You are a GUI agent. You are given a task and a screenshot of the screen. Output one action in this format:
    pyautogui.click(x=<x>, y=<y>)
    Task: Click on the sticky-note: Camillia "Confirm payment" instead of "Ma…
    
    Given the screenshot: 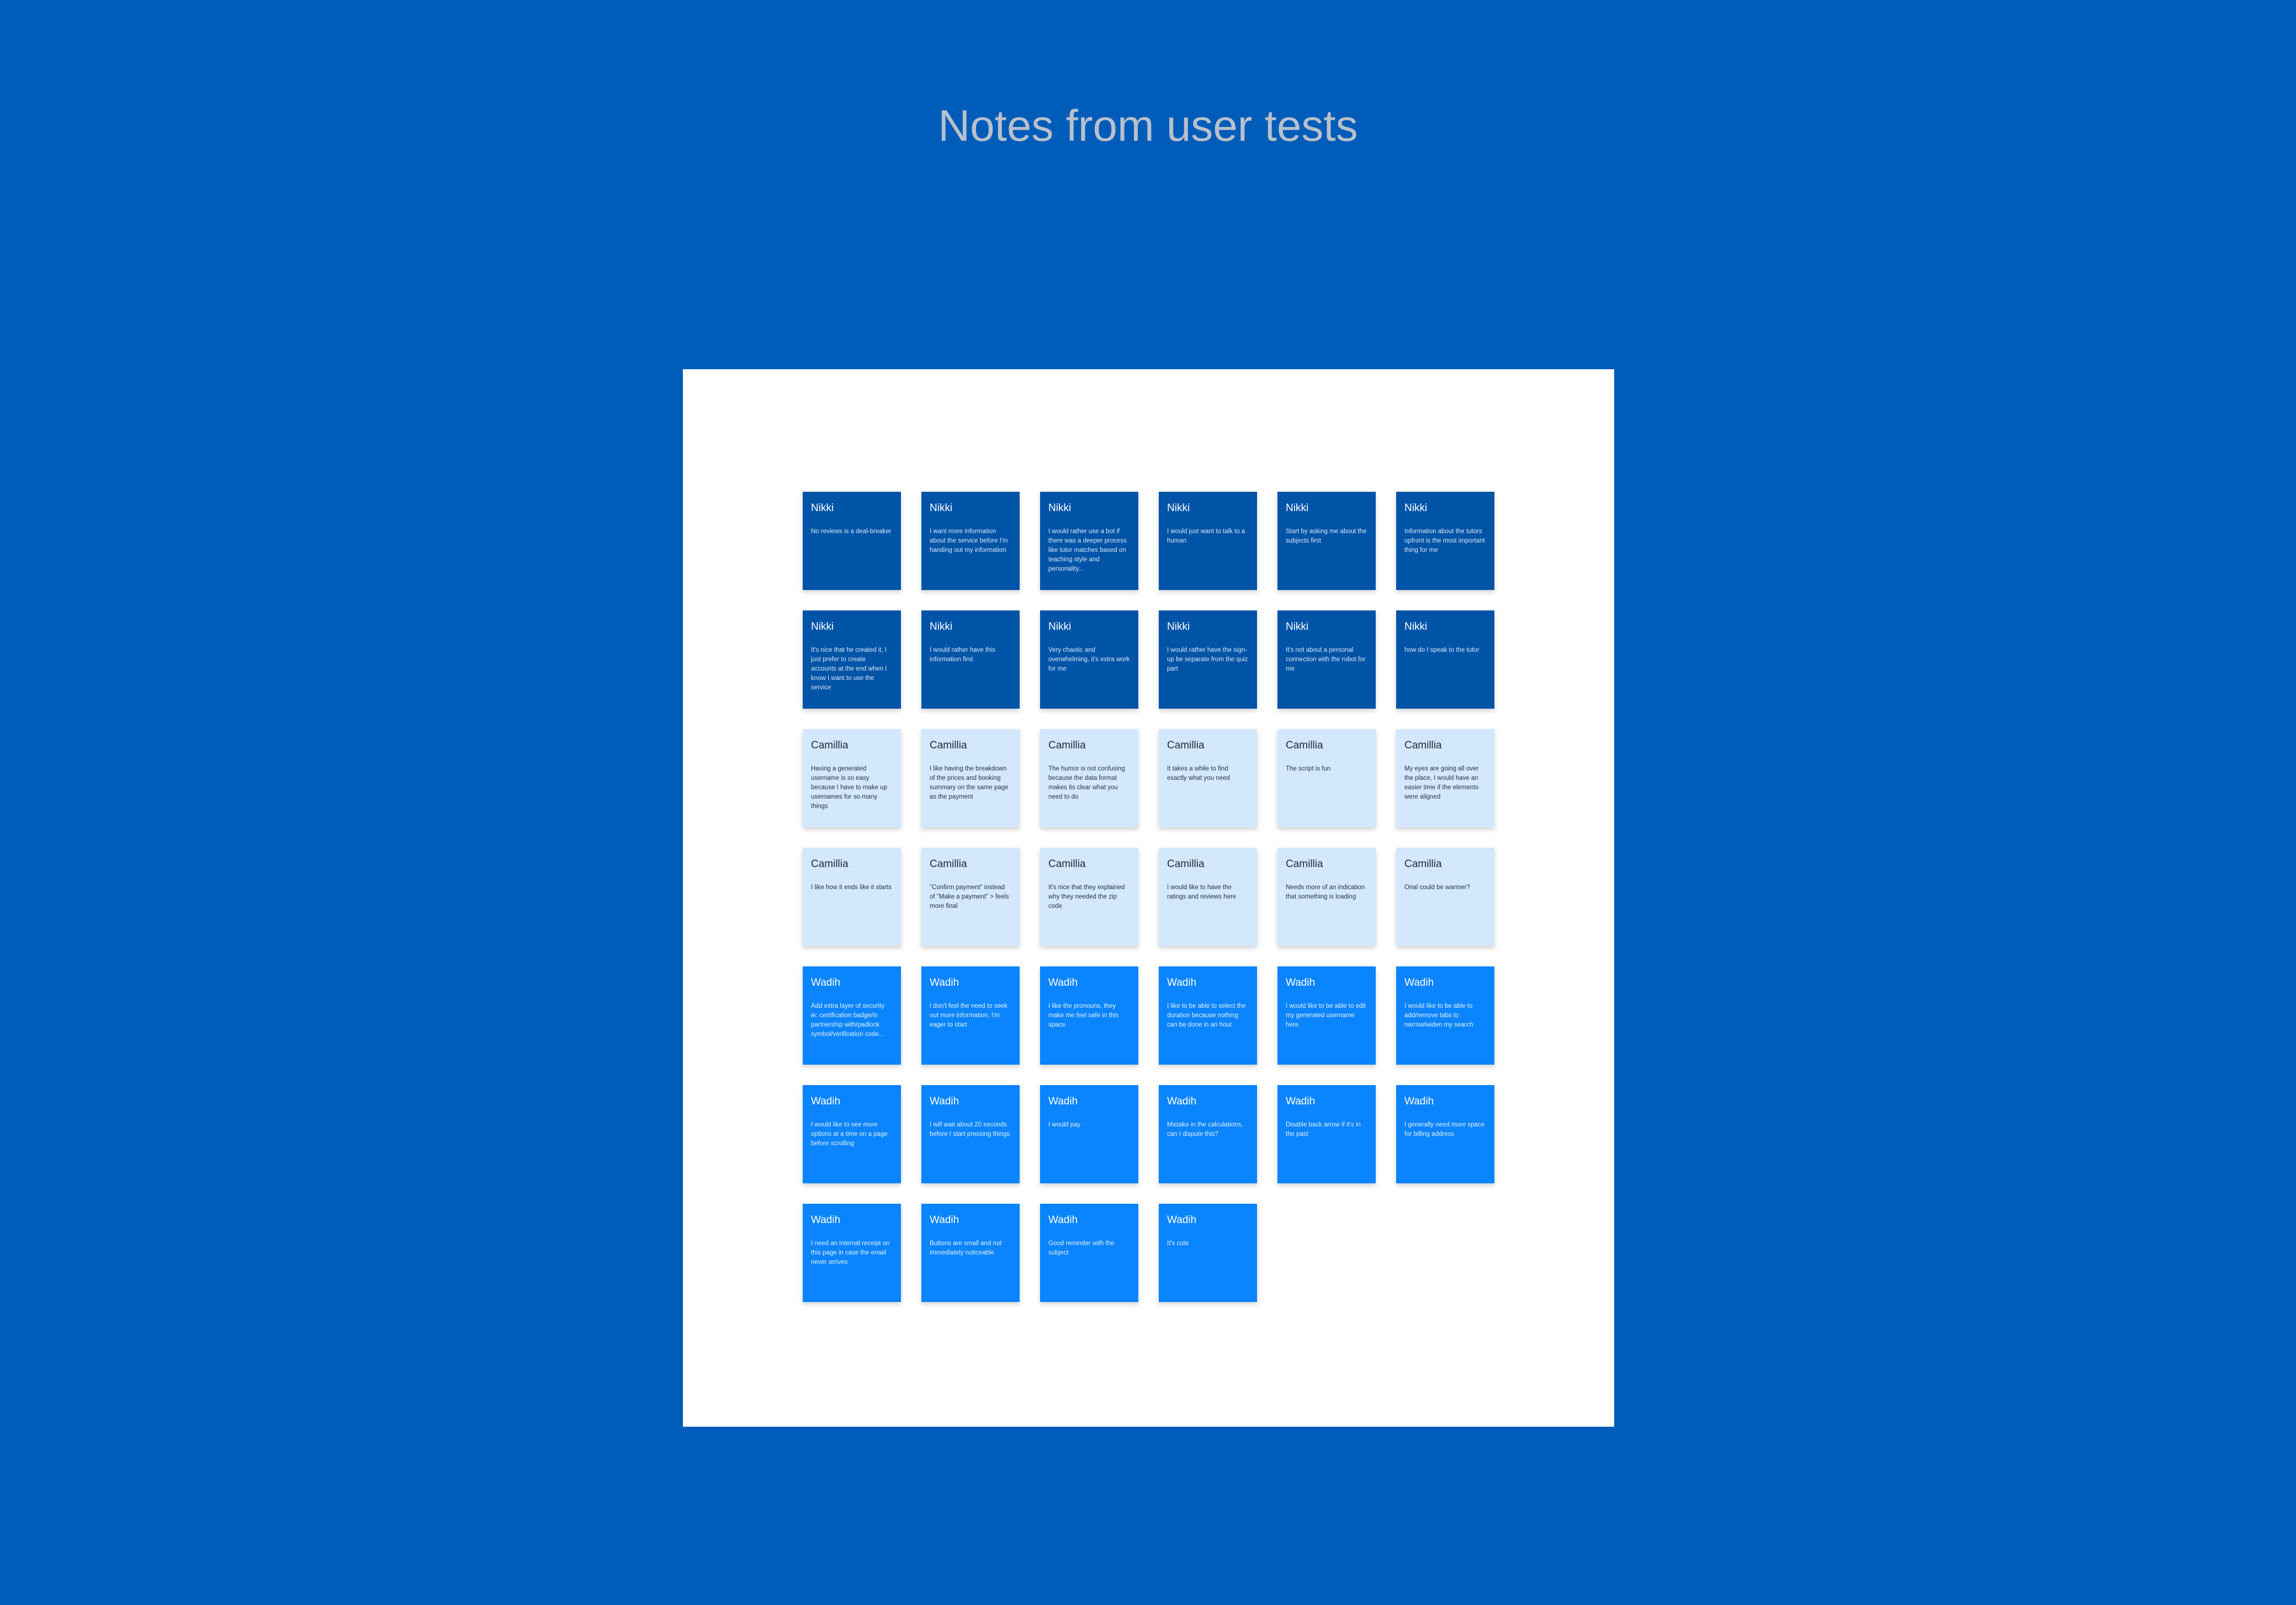 What is the action you would take?
    pyautogui.click(x=970, y=897)
    